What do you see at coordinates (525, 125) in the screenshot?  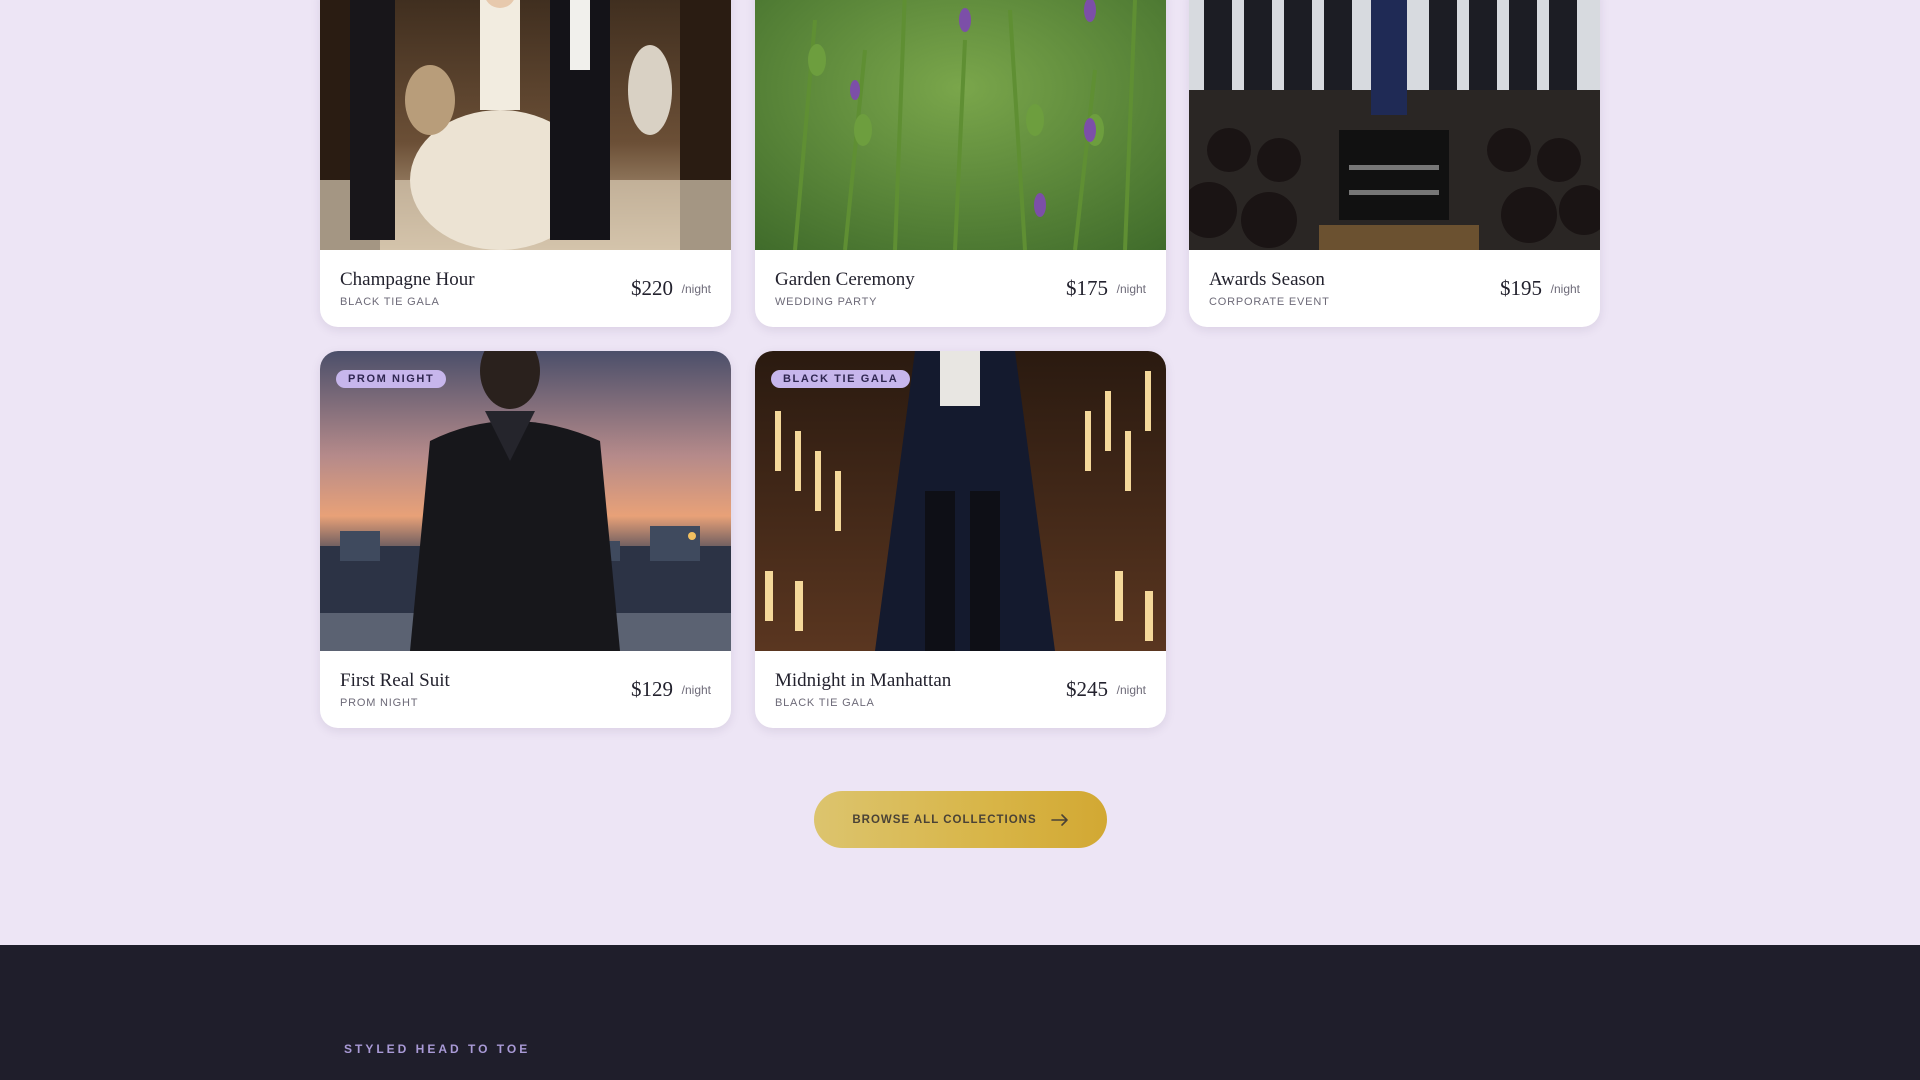 I see `card-image-wedding-hall` at bounding box center [525, 125].